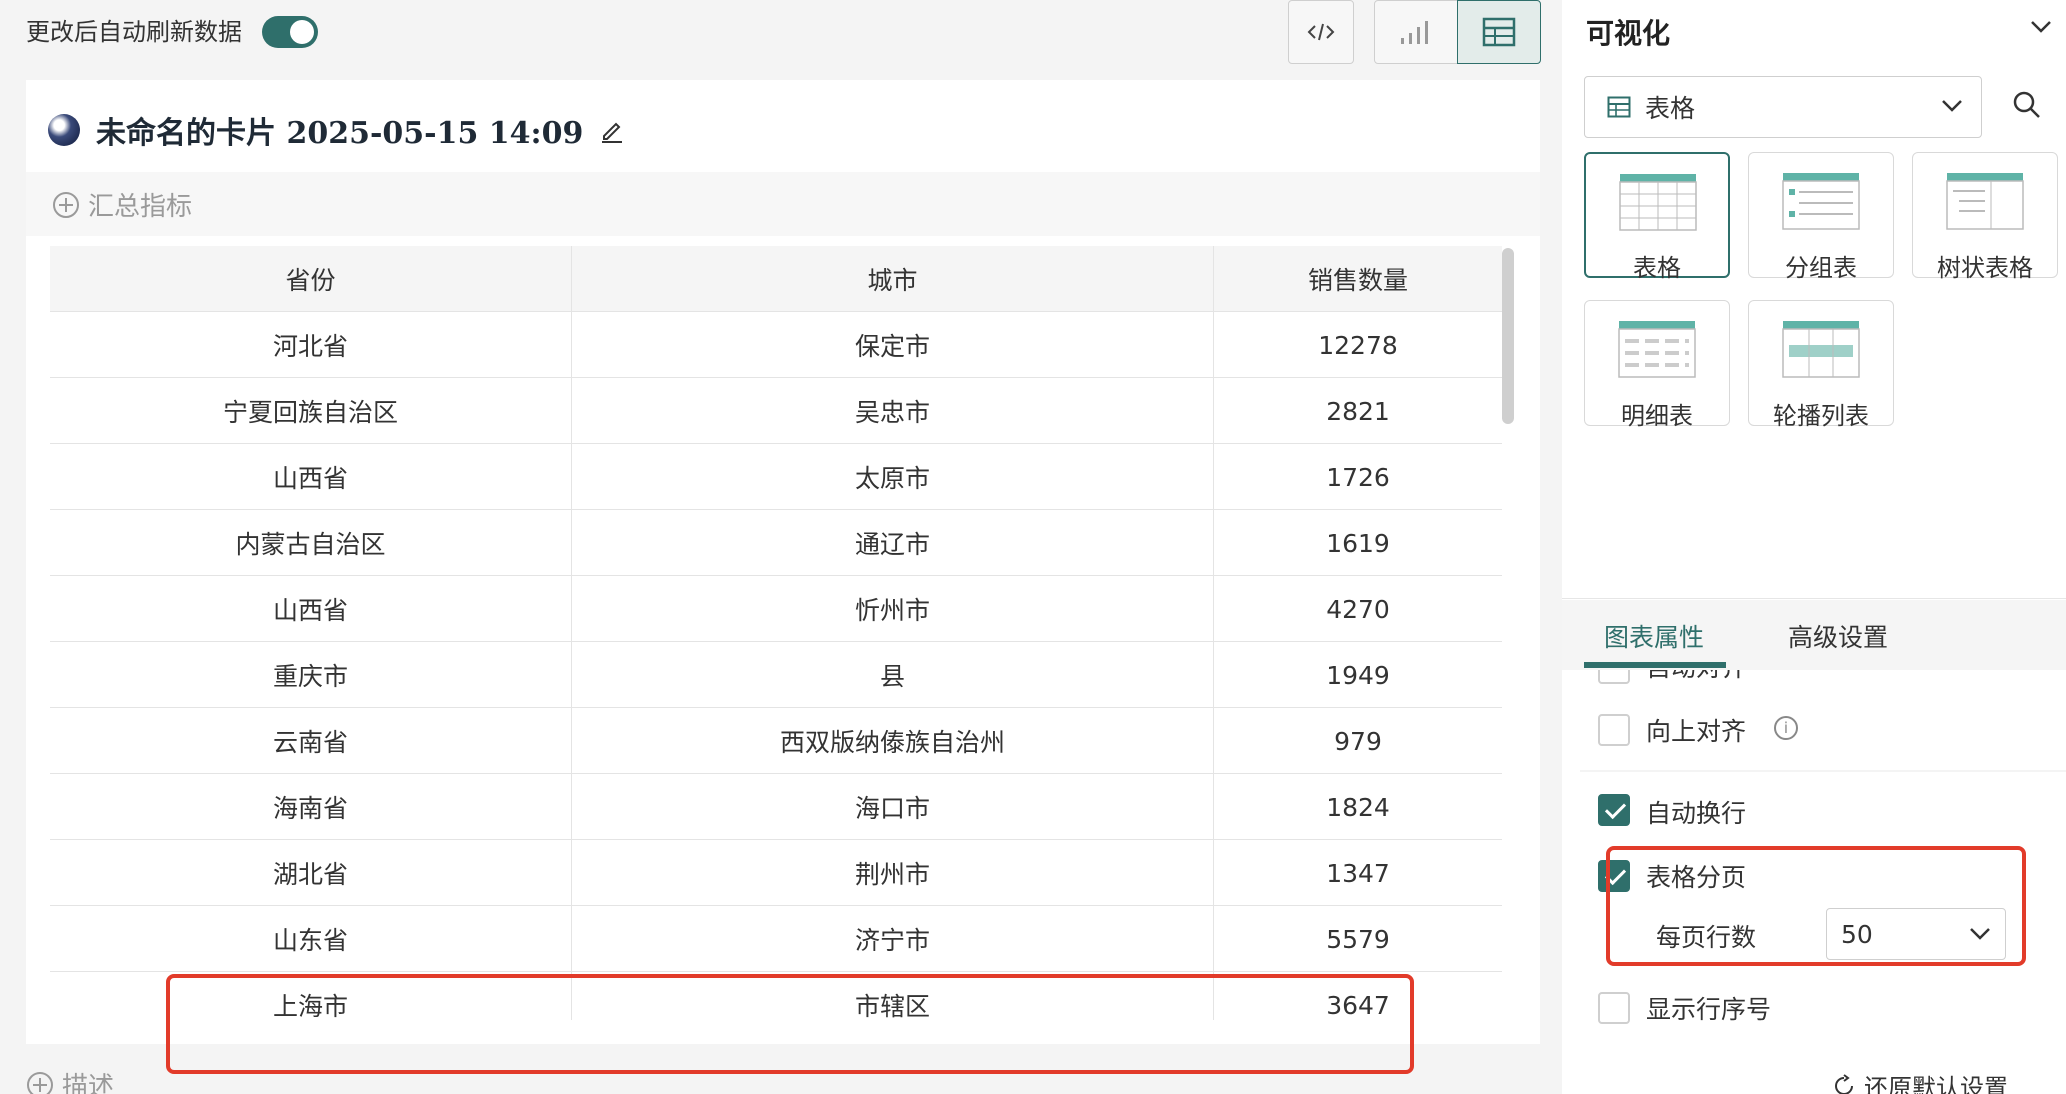 The image size is (2066, 1094). Describe the element at coordinates (1358, 939) in the screenshot. I see `table-cell: 5579` at that location.